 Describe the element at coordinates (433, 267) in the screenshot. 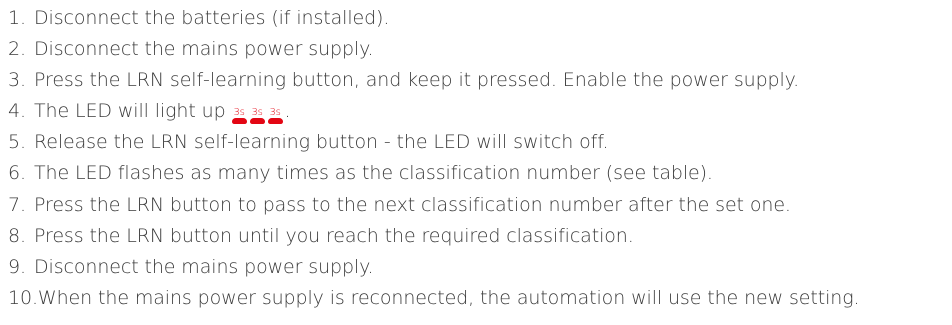

I see `step-9: 9. Disconnect the mains power supply.` at that location.